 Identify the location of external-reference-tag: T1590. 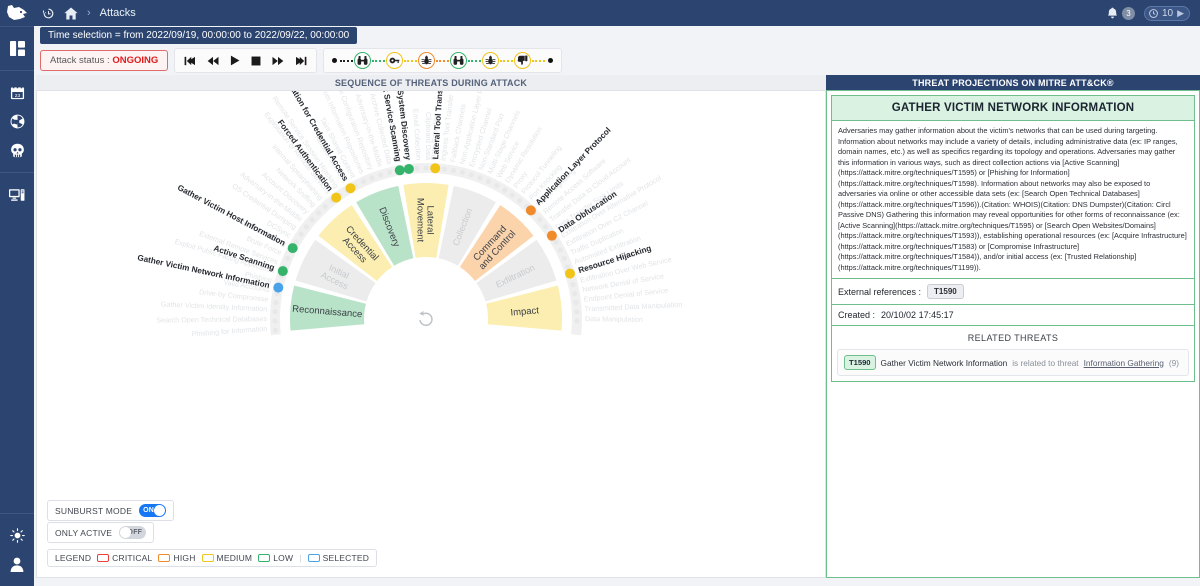
(945, 292).